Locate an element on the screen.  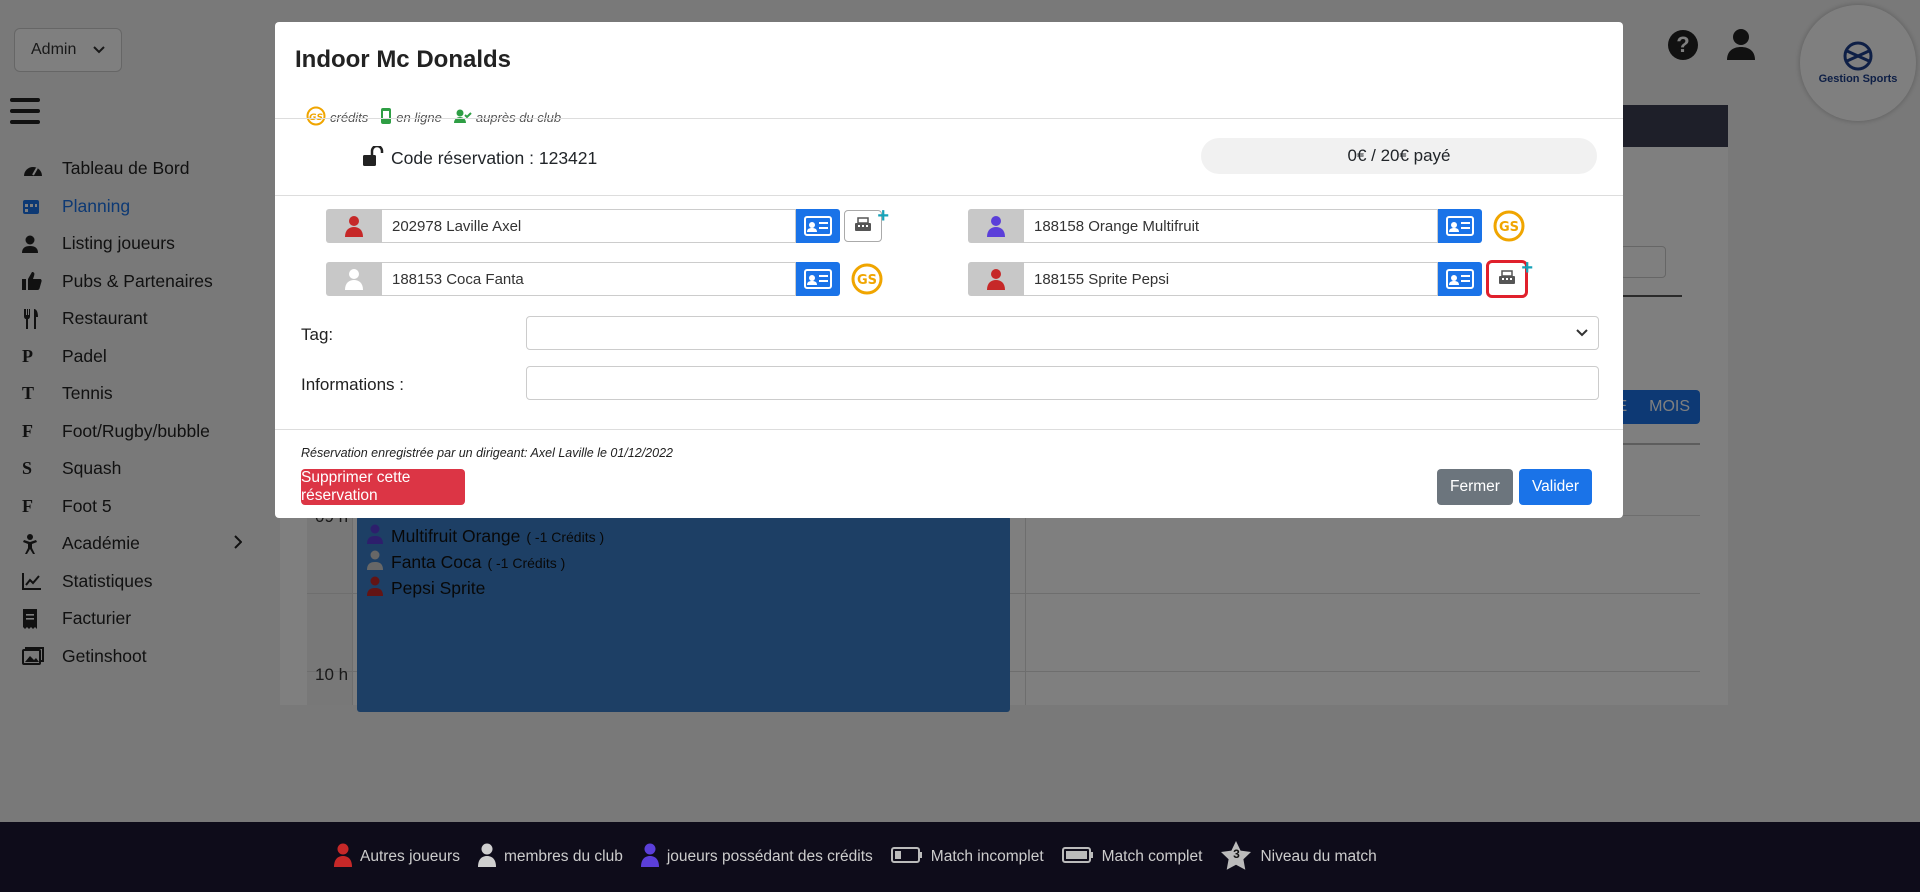
legend-item: Autres joueurs is located at coordinates (397, 857).